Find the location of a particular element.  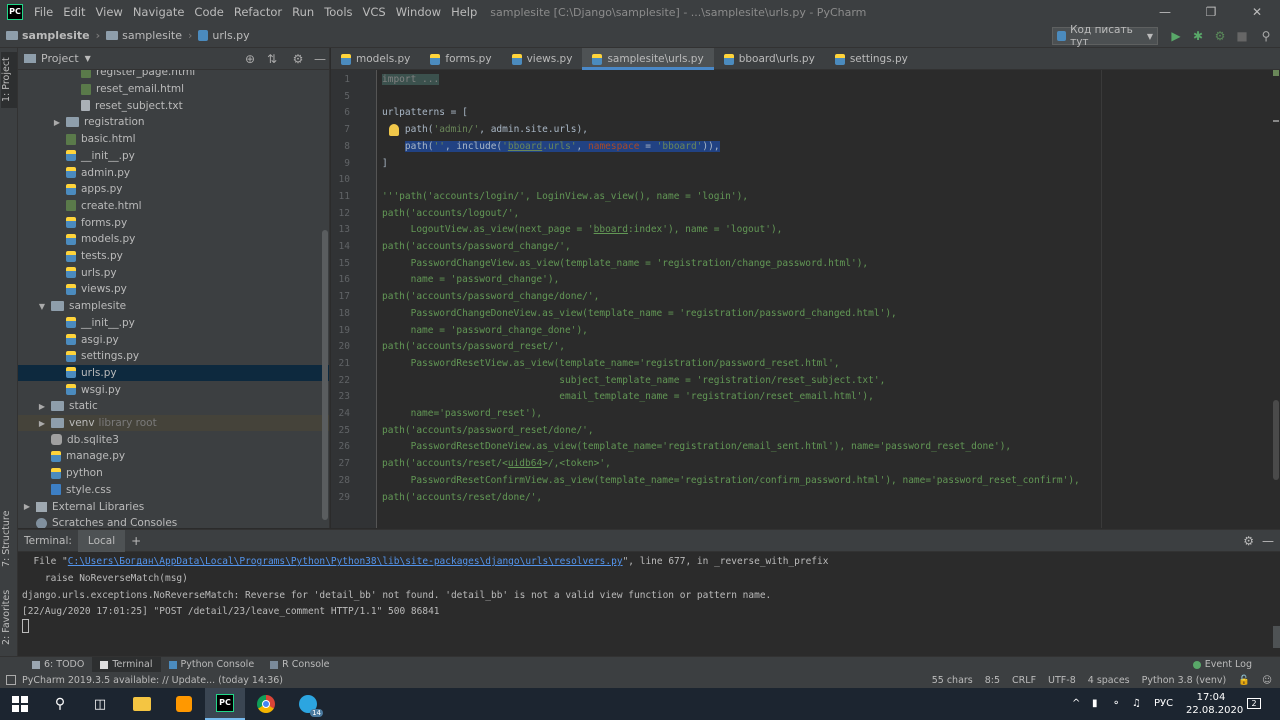

tree-item: ▶ External Libraries is located at coordinates (173, 506).